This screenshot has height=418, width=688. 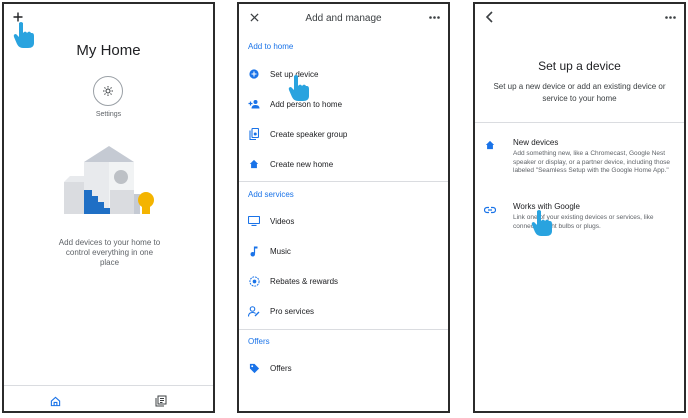 What do you see at coordinates (108, 385) in the screenshot?
I see `bottom-nav-divider` at bounding box center [108, 385].